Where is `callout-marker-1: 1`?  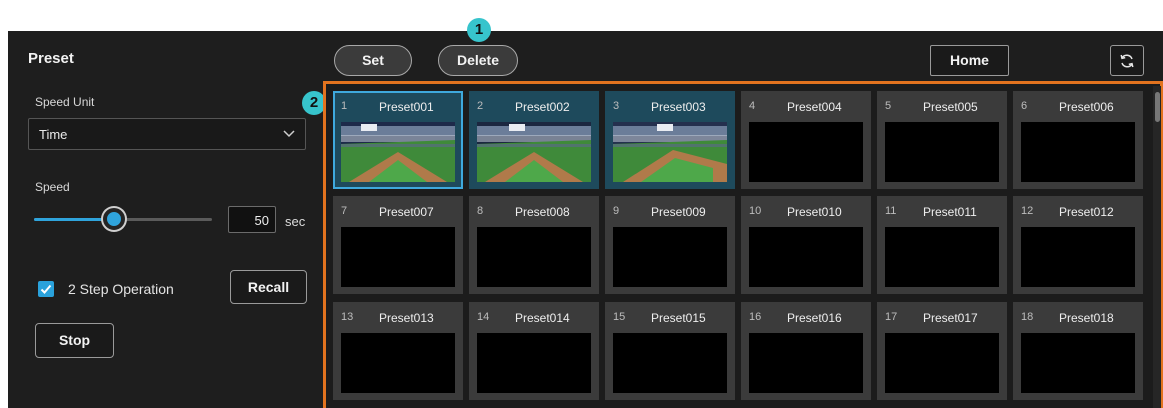
callout-marker-1: 1 is located at coordinates (479, 30).